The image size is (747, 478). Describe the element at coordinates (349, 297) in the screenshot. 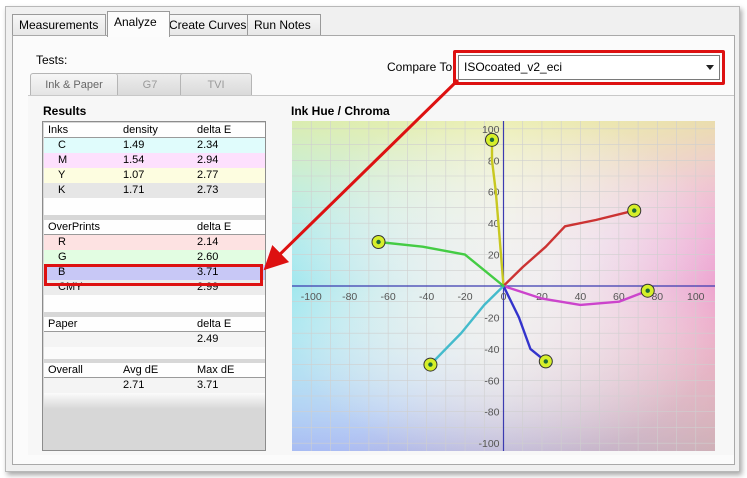

I see `x-tick-label: -80` at that location.